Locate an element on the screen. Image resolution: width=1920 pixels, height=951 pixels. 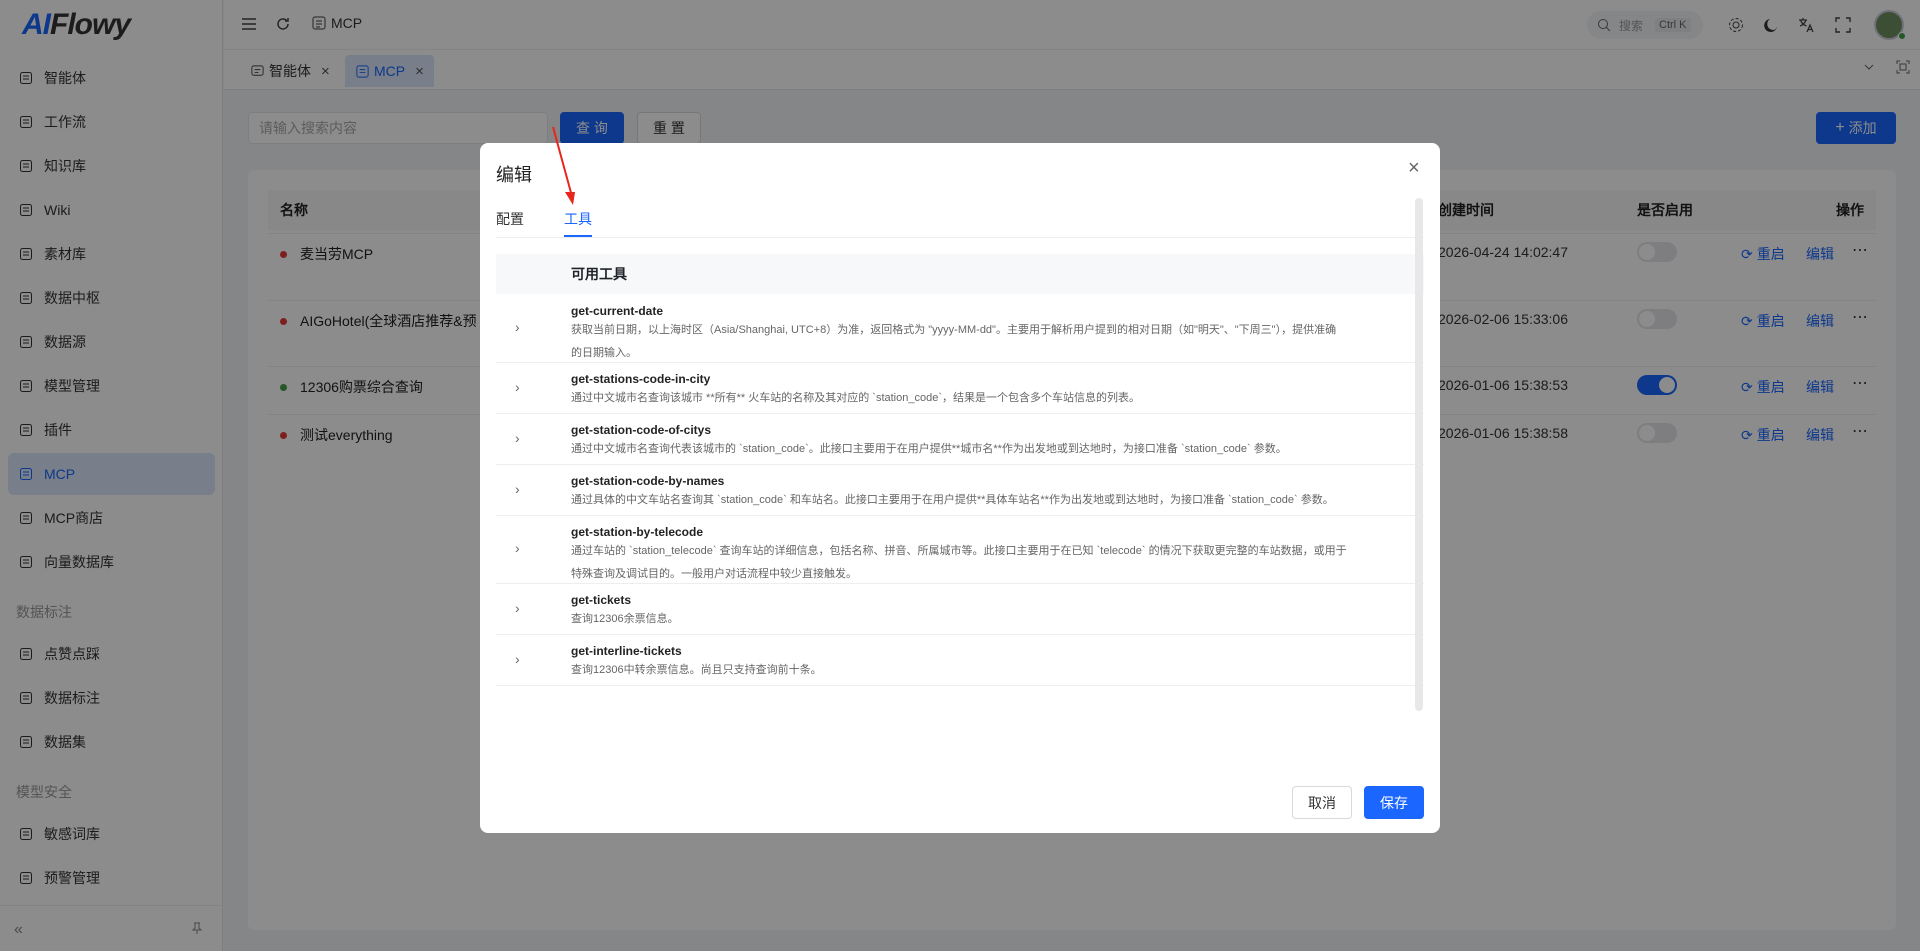
tool-name: get-station-by-telecode is located at coordinates (637, 532).